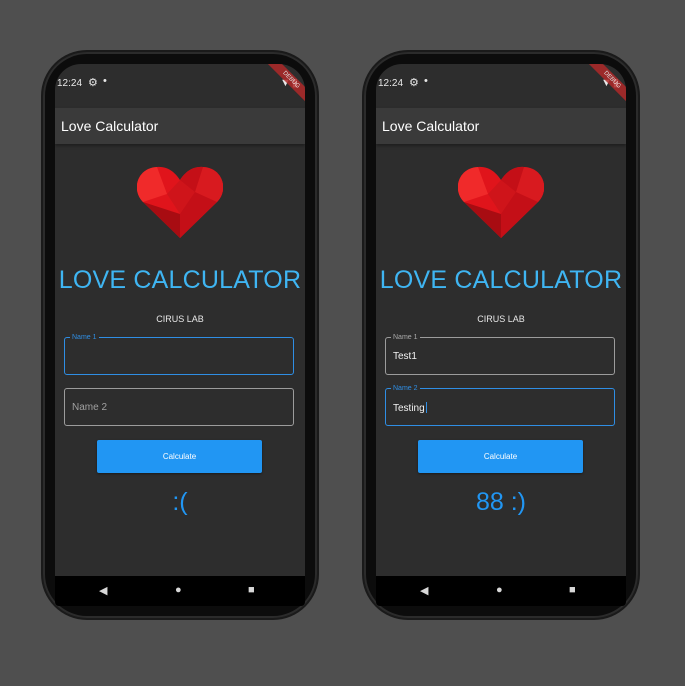  I want to click on name1-field: Name 1 Test1, so click(500, 354).